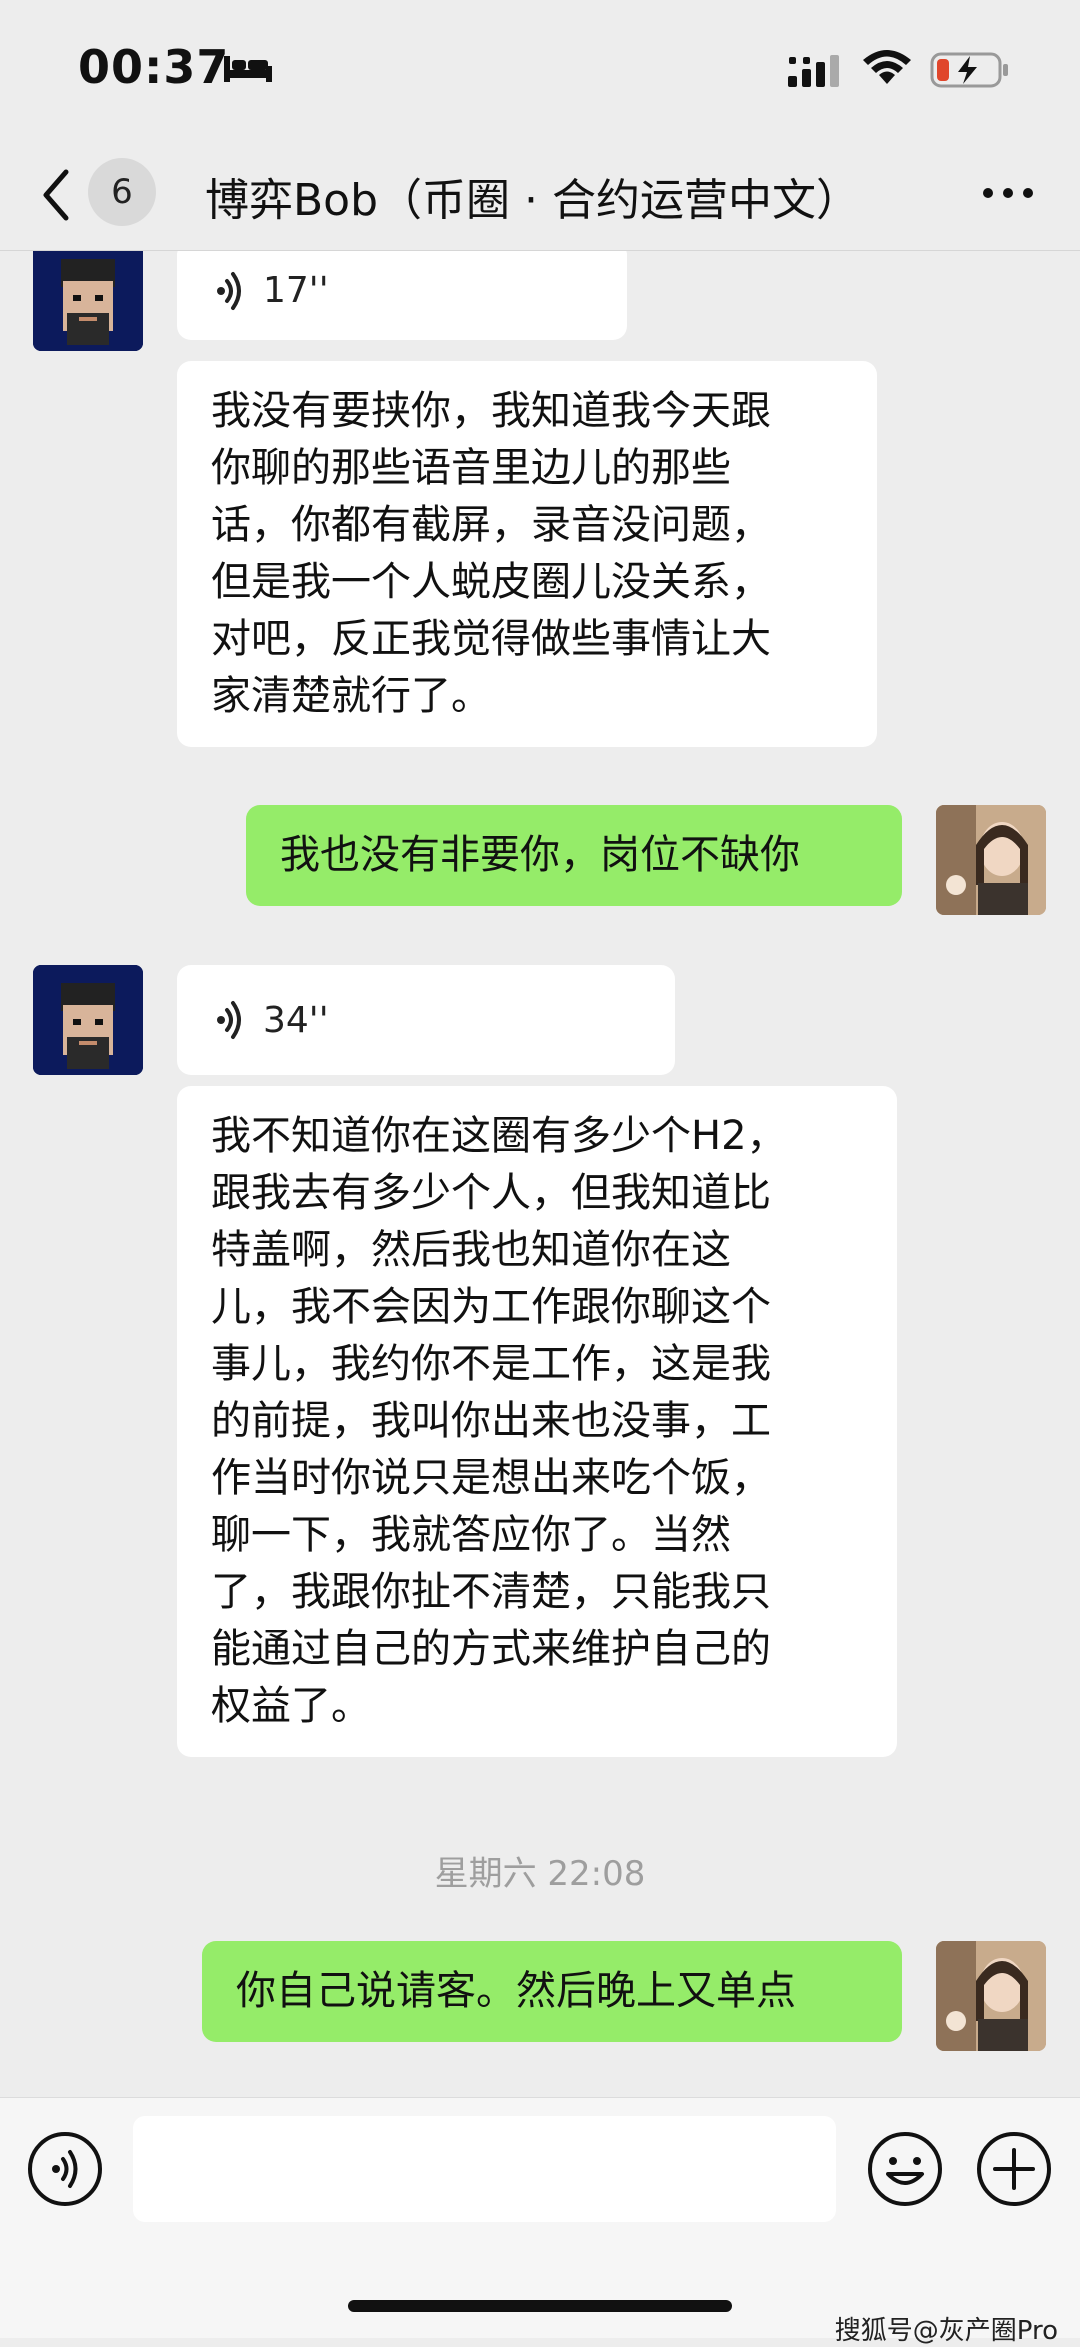 The height and width of the screenshot is (2347, 1080). I want to click on chat-header: 6 博弈Bob（币圈 · 合约运营中文）, so click(540, 195).